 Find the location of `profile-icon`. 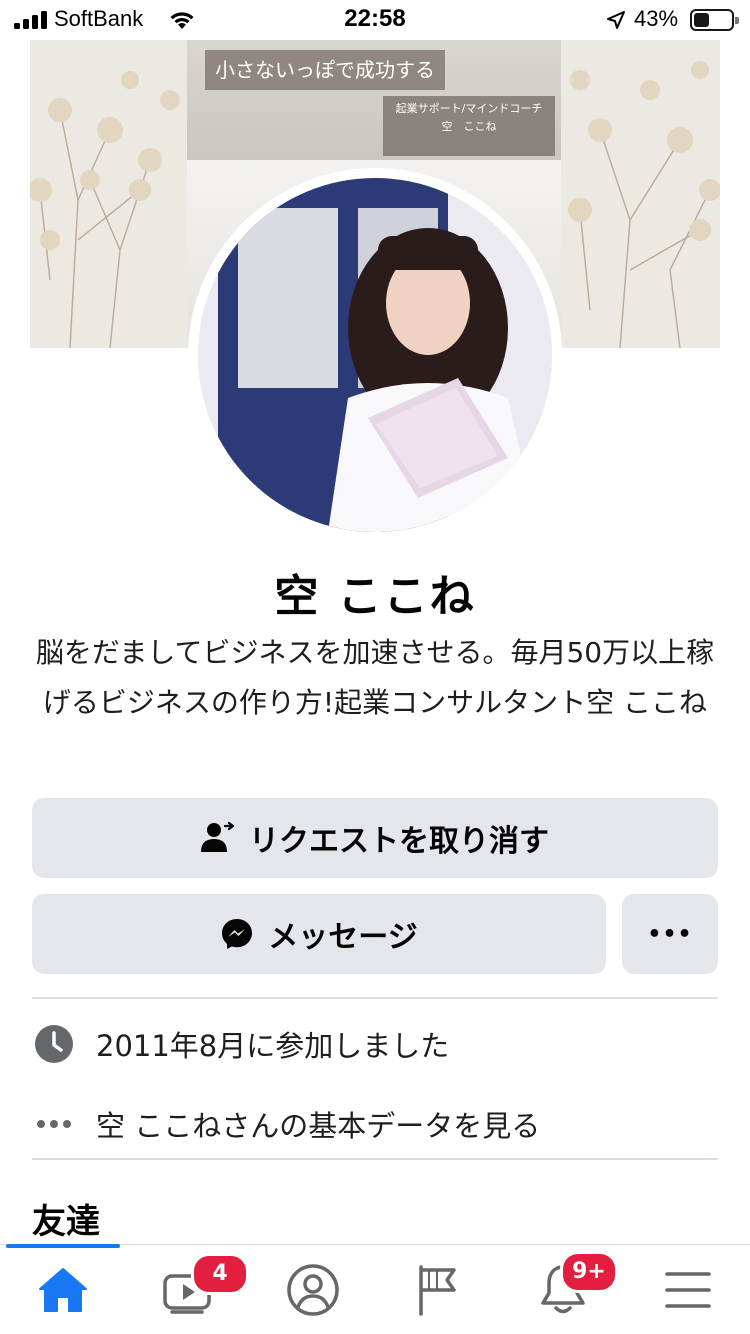

profile-icon is located at coordinates (312, 1290).